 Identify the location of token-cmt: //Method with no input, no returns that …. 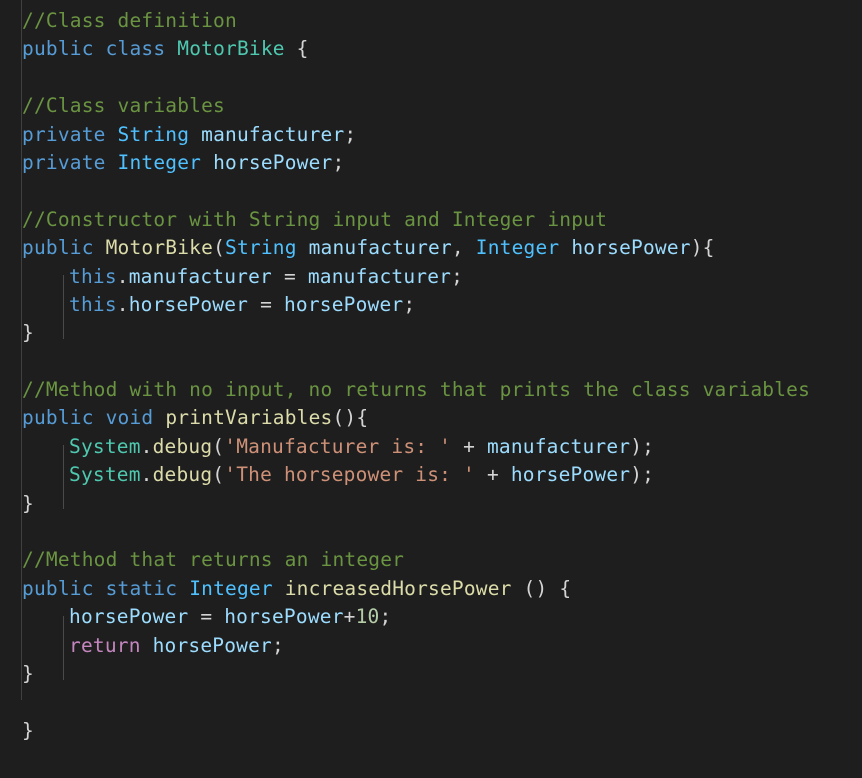
(416, 390).